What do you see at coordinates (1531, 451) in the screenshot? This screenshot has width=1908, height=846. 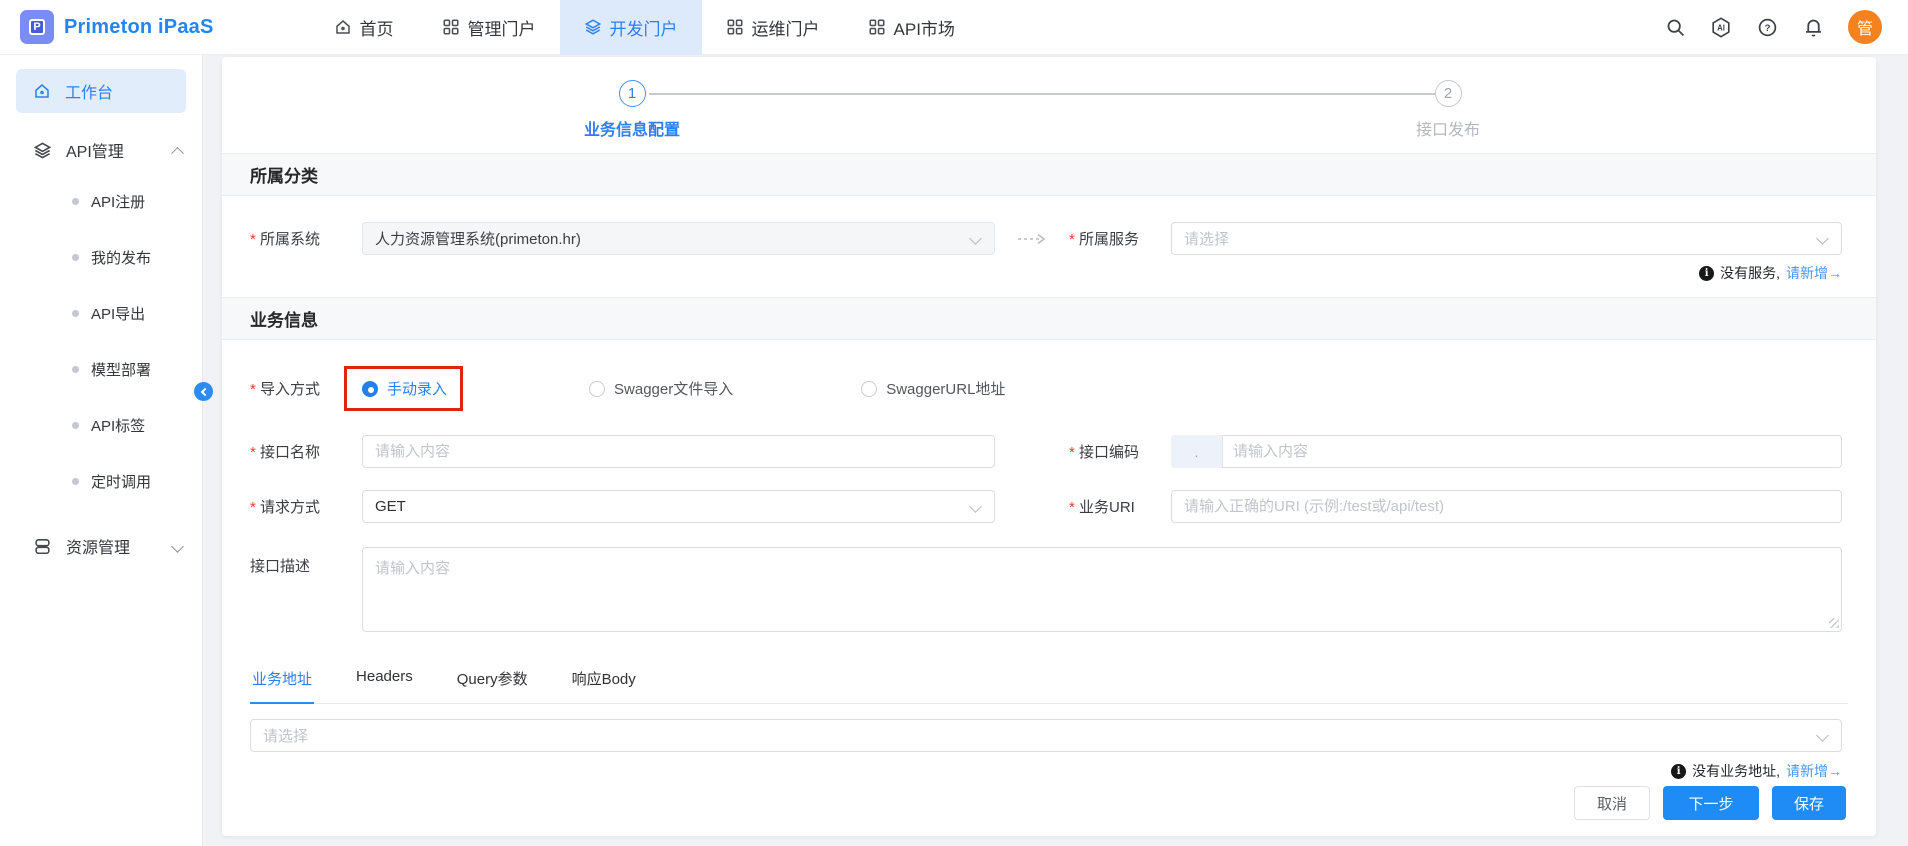 I see `api-code-input` at bounding box center [1531, 451].